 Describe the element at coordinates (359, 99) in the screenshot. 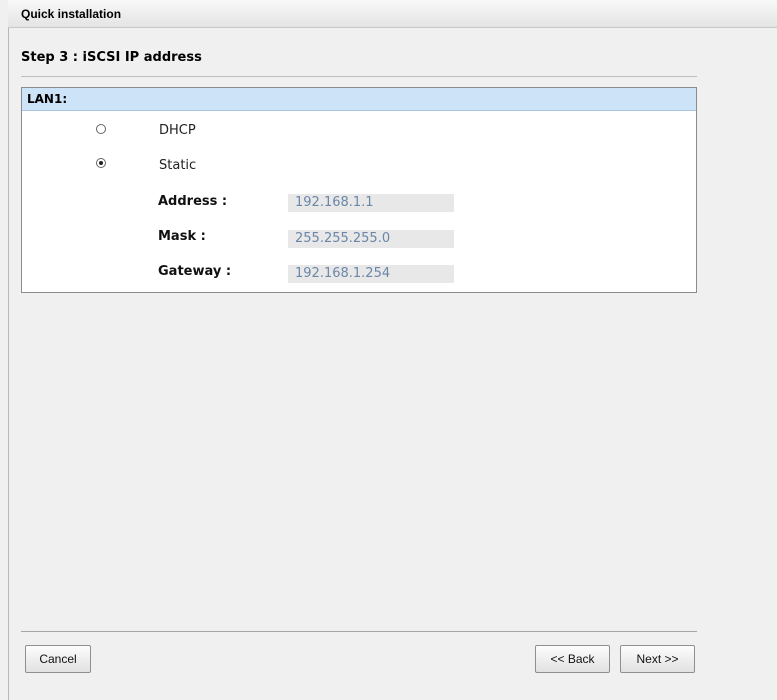

I see `panel-header: LAN1:` at that location.